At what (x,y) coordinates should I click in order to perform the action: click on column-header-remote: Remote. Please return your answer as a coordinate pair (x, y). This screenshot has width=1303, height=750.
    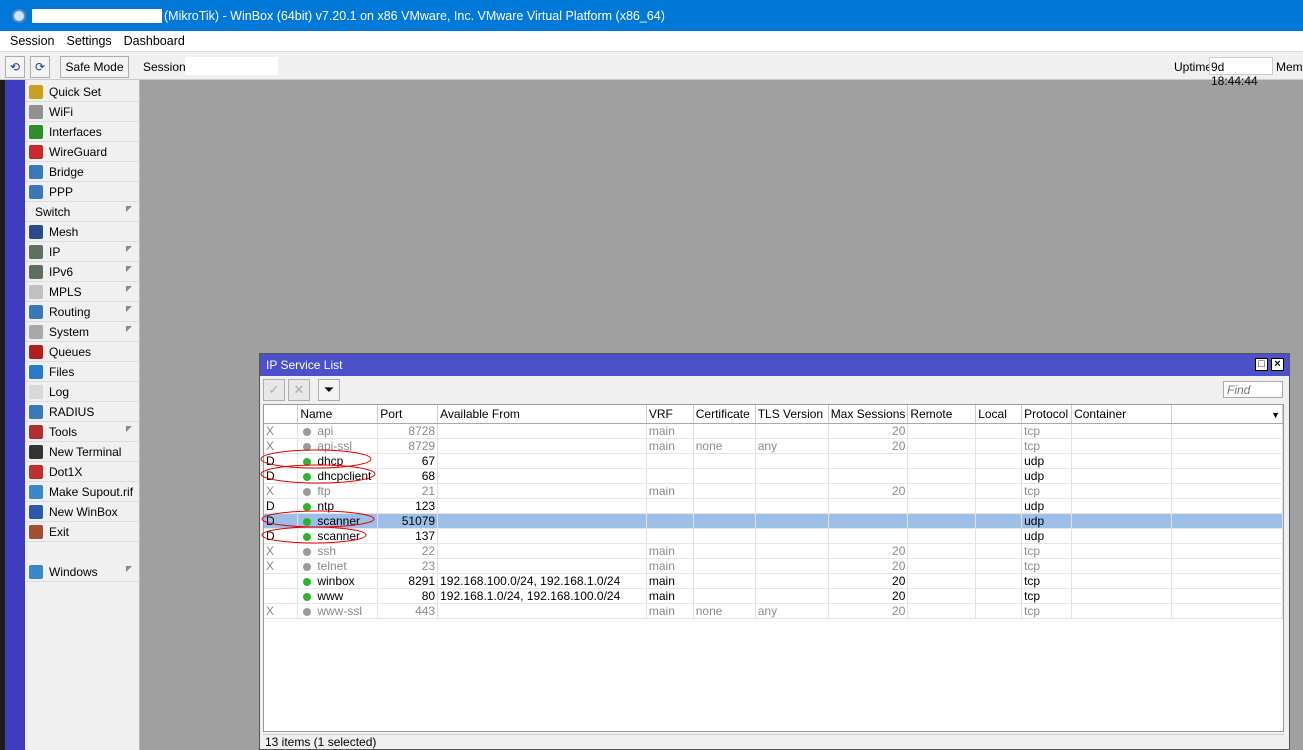
    Looking at the image, I should click on (942, 414).